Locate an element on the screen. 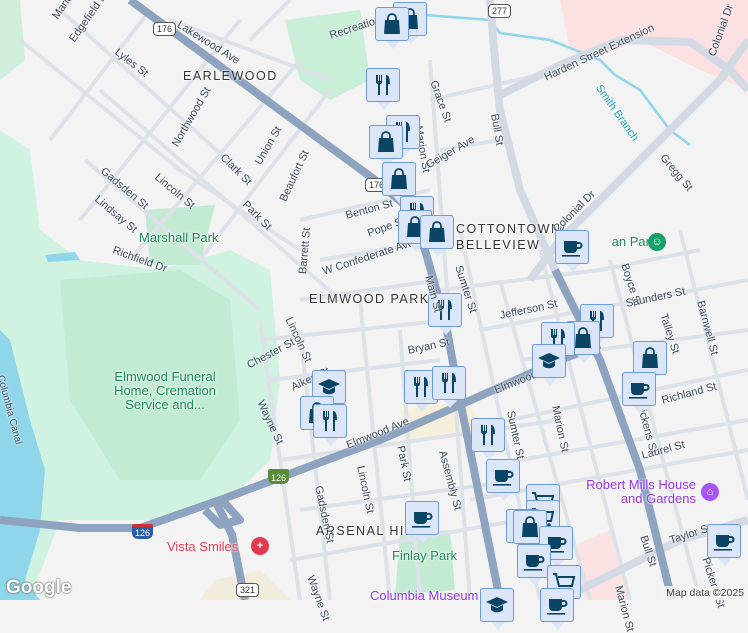  dentist-icon: + is located at coordinates (260, 546).